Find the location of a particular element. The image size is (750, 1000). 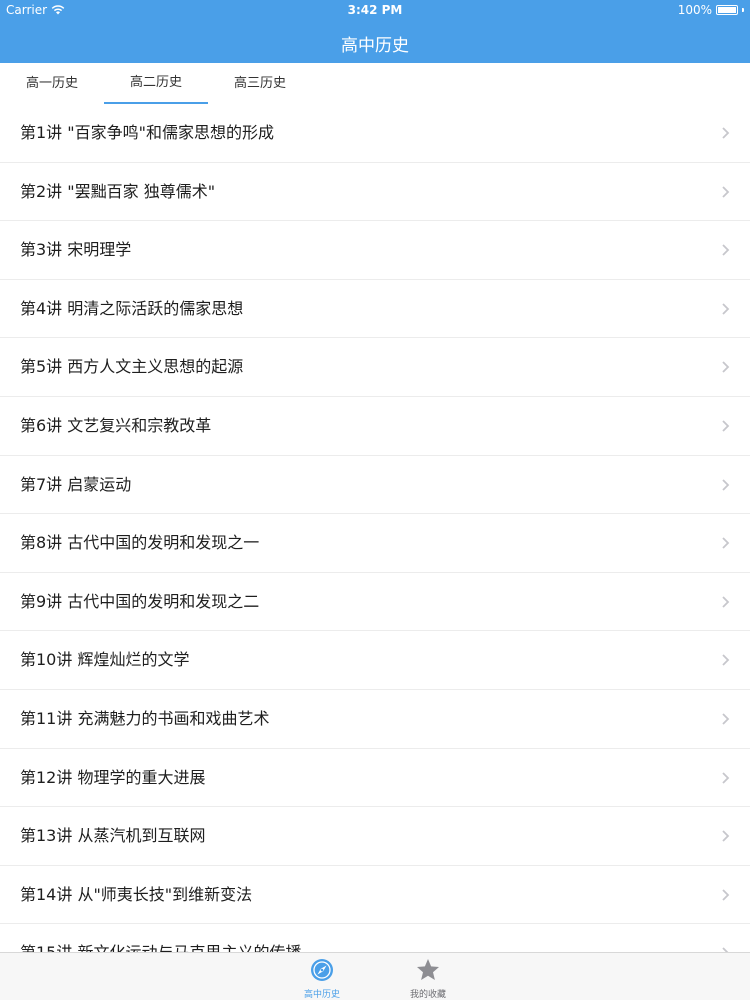

tab-grade-1: 高一历史 is located at coordinates (52, 84).